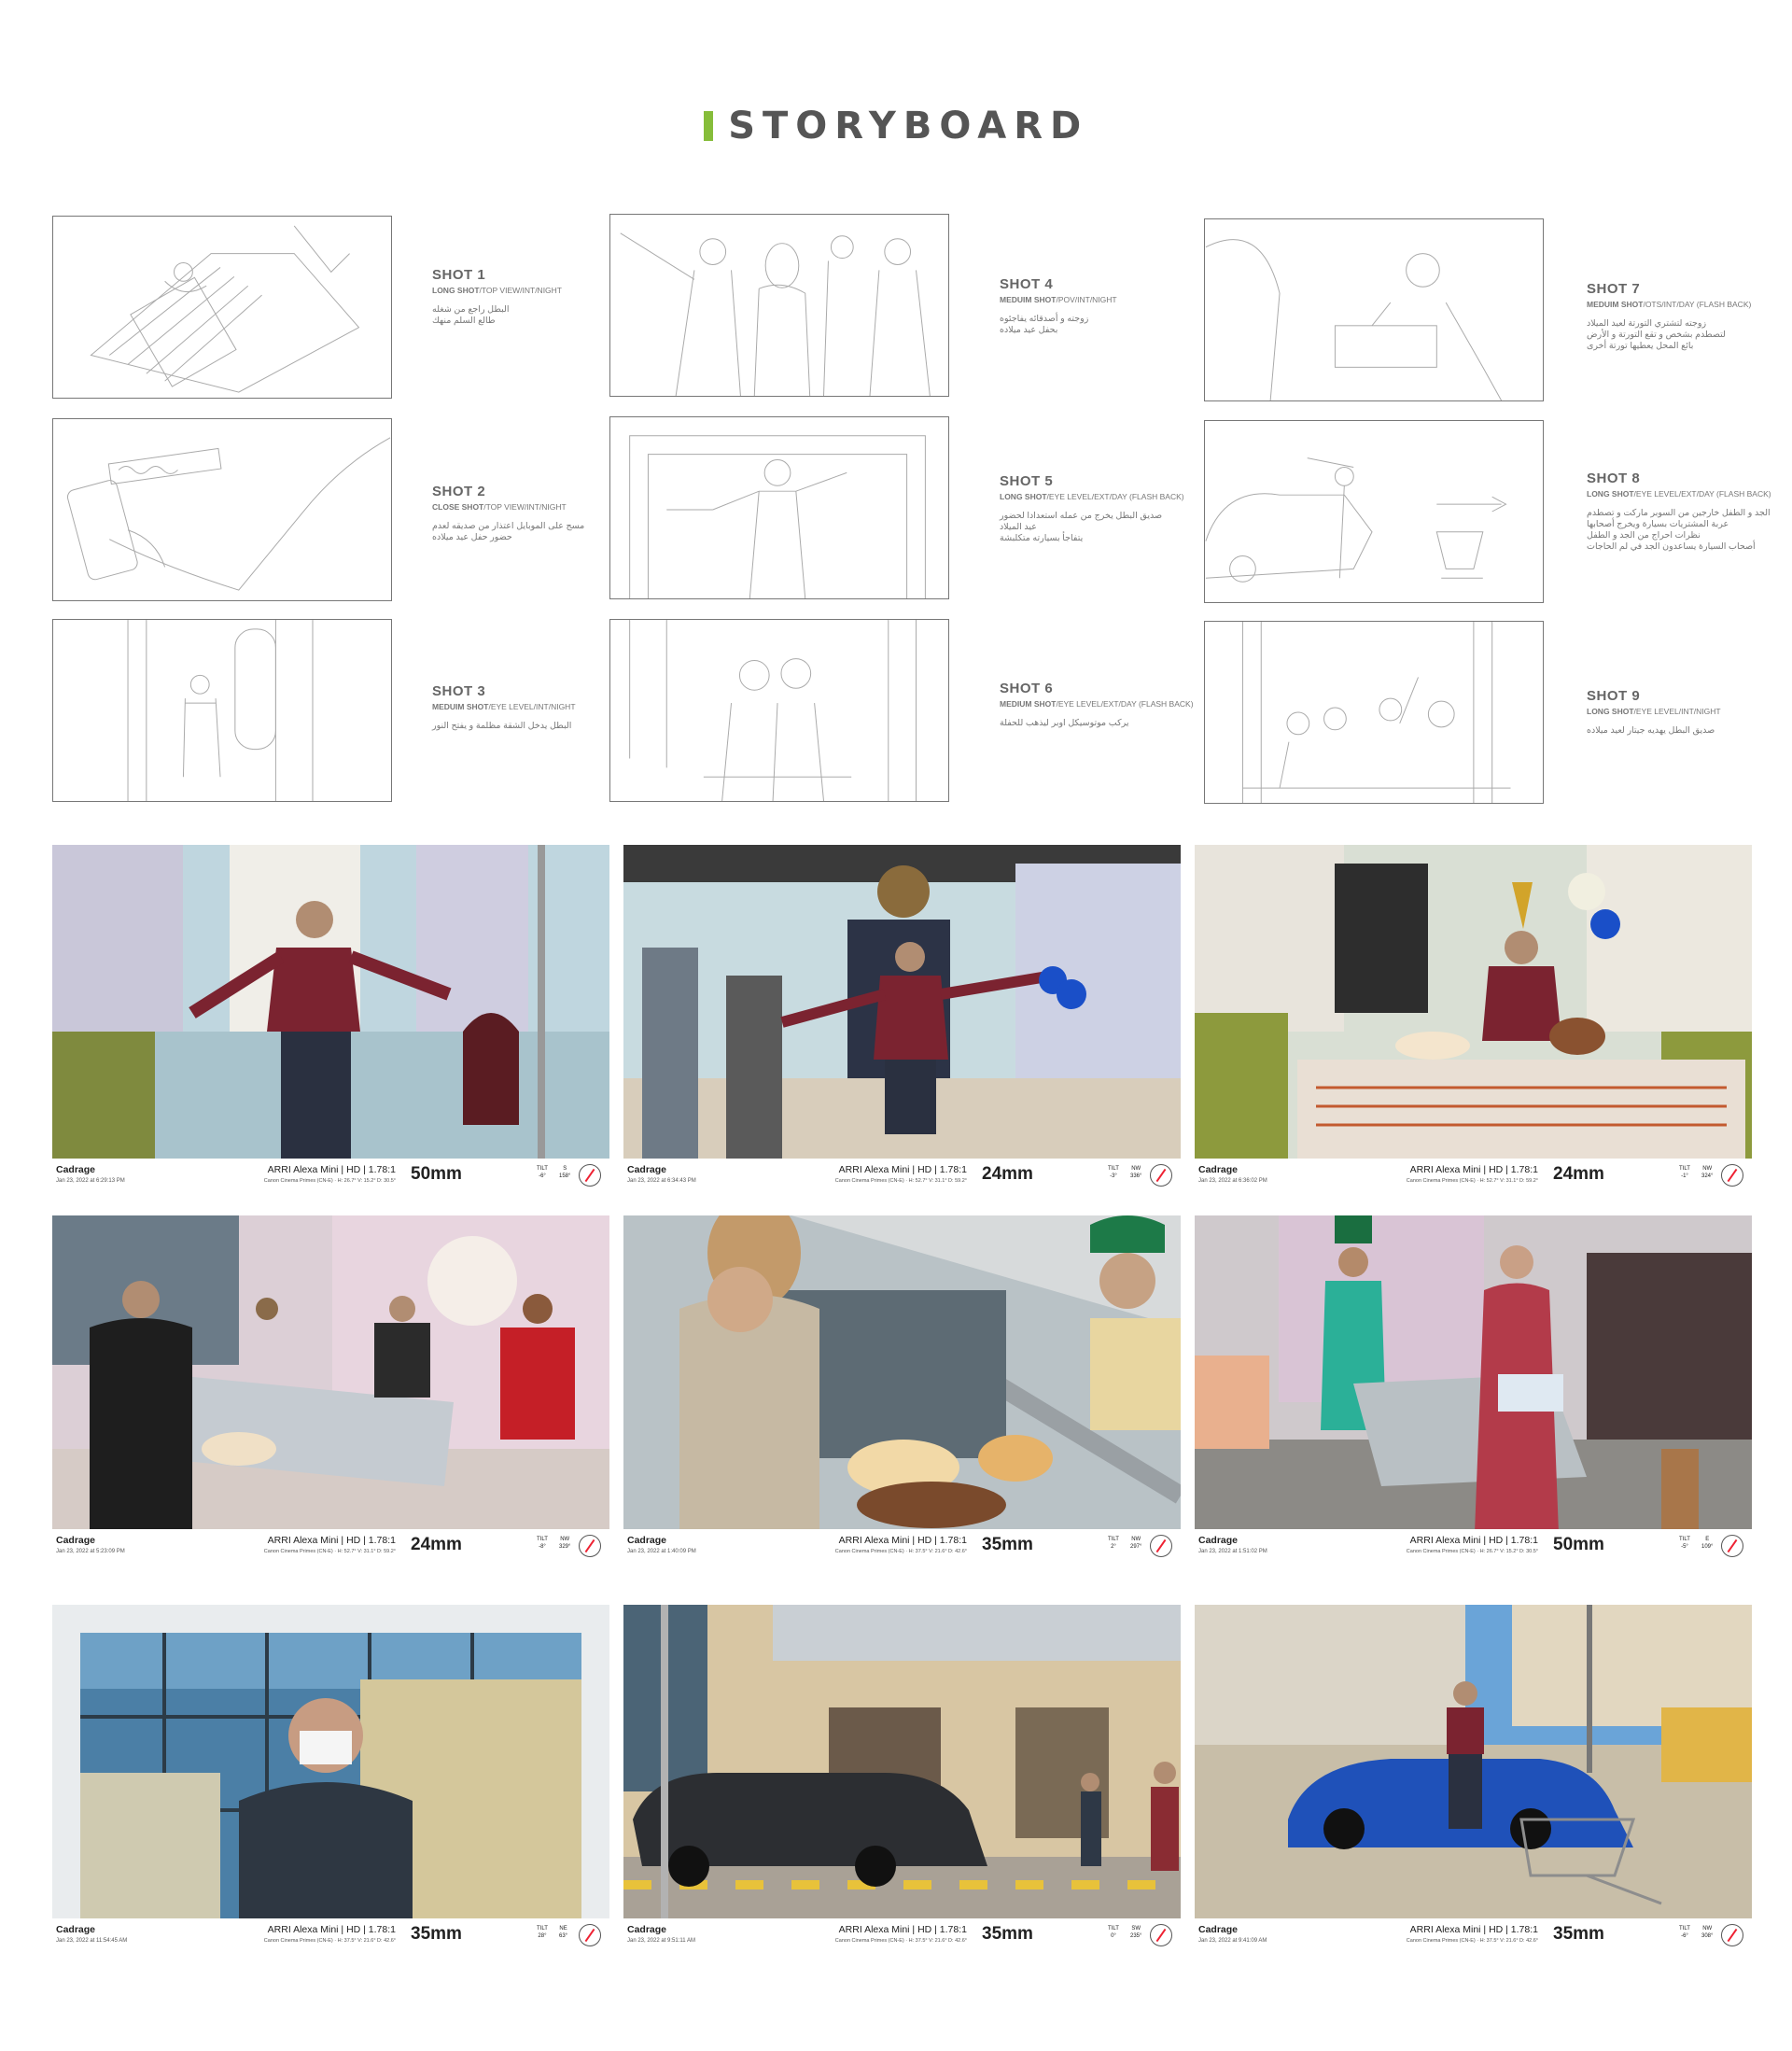  Describe the element at coordinates (521, 290) in the screenshot. I see `shot-angle: /TOP VIEW/INT/NIGHT` at that location.